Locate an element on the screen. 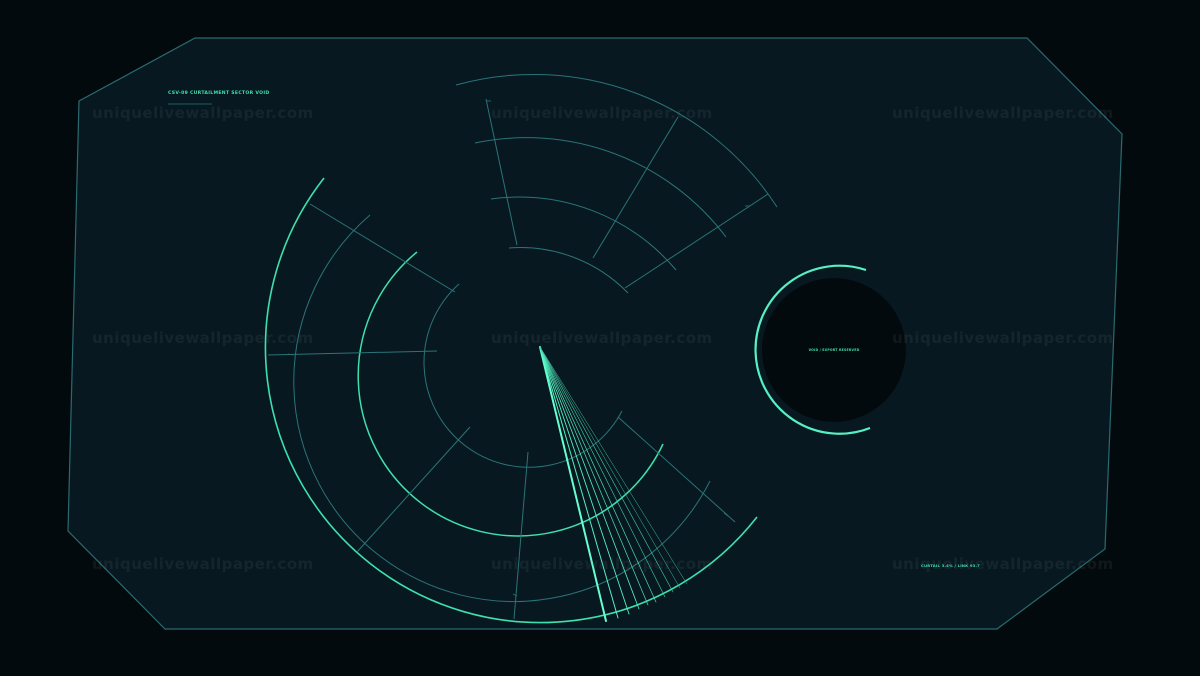  panel-title: CSV-09 CURTAILMENT SECTOR VOID is located at coordinates (218, 93).